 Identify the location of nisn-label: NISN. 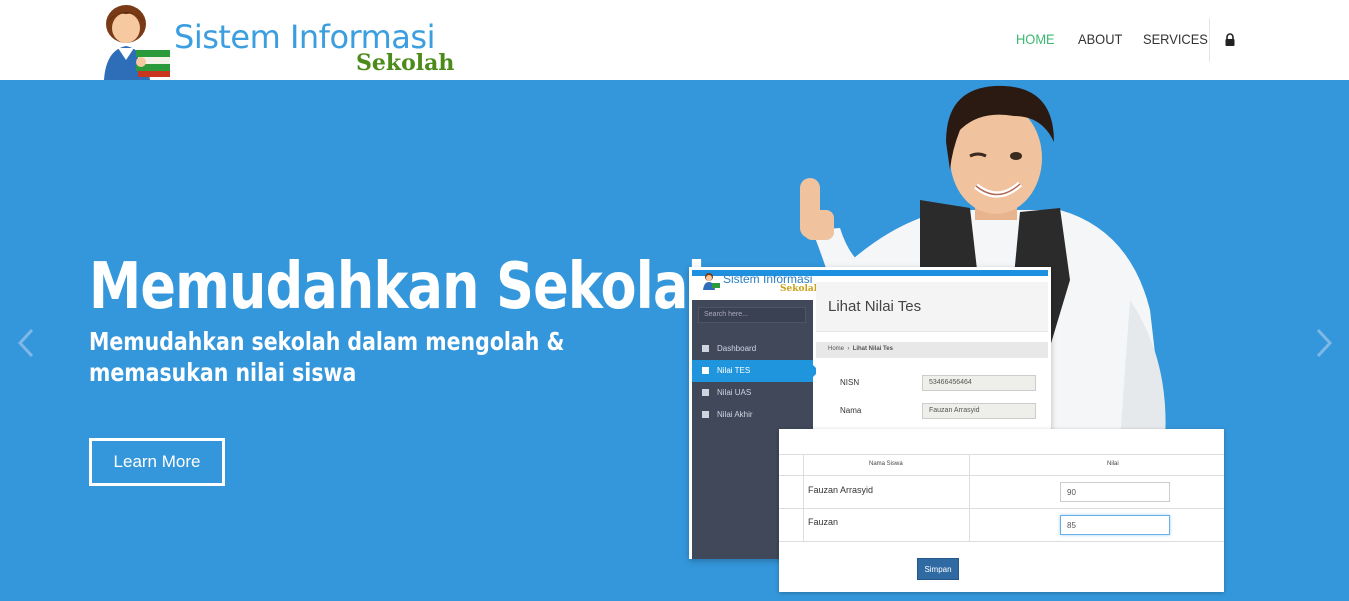
(850, 382).